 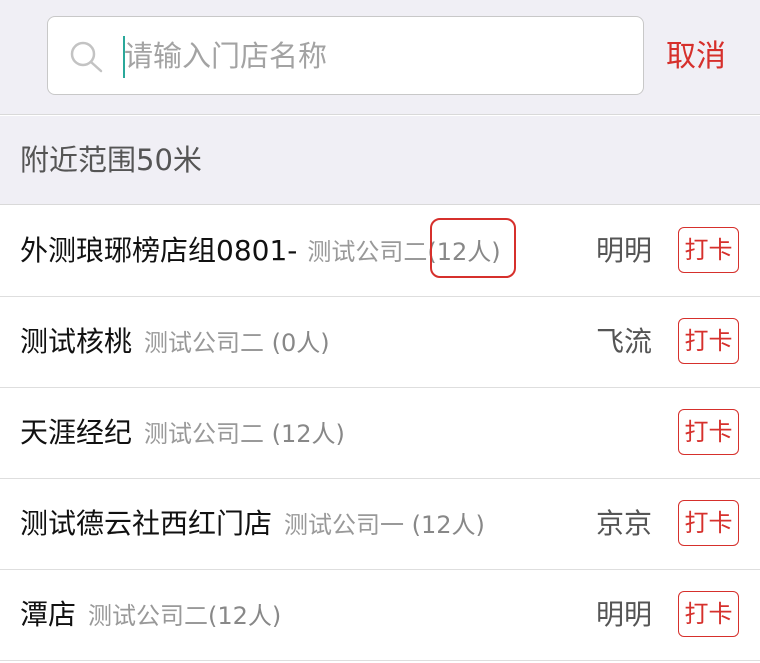 I want to click on section-title: 附近范围50米, so click(x=111, y=160).